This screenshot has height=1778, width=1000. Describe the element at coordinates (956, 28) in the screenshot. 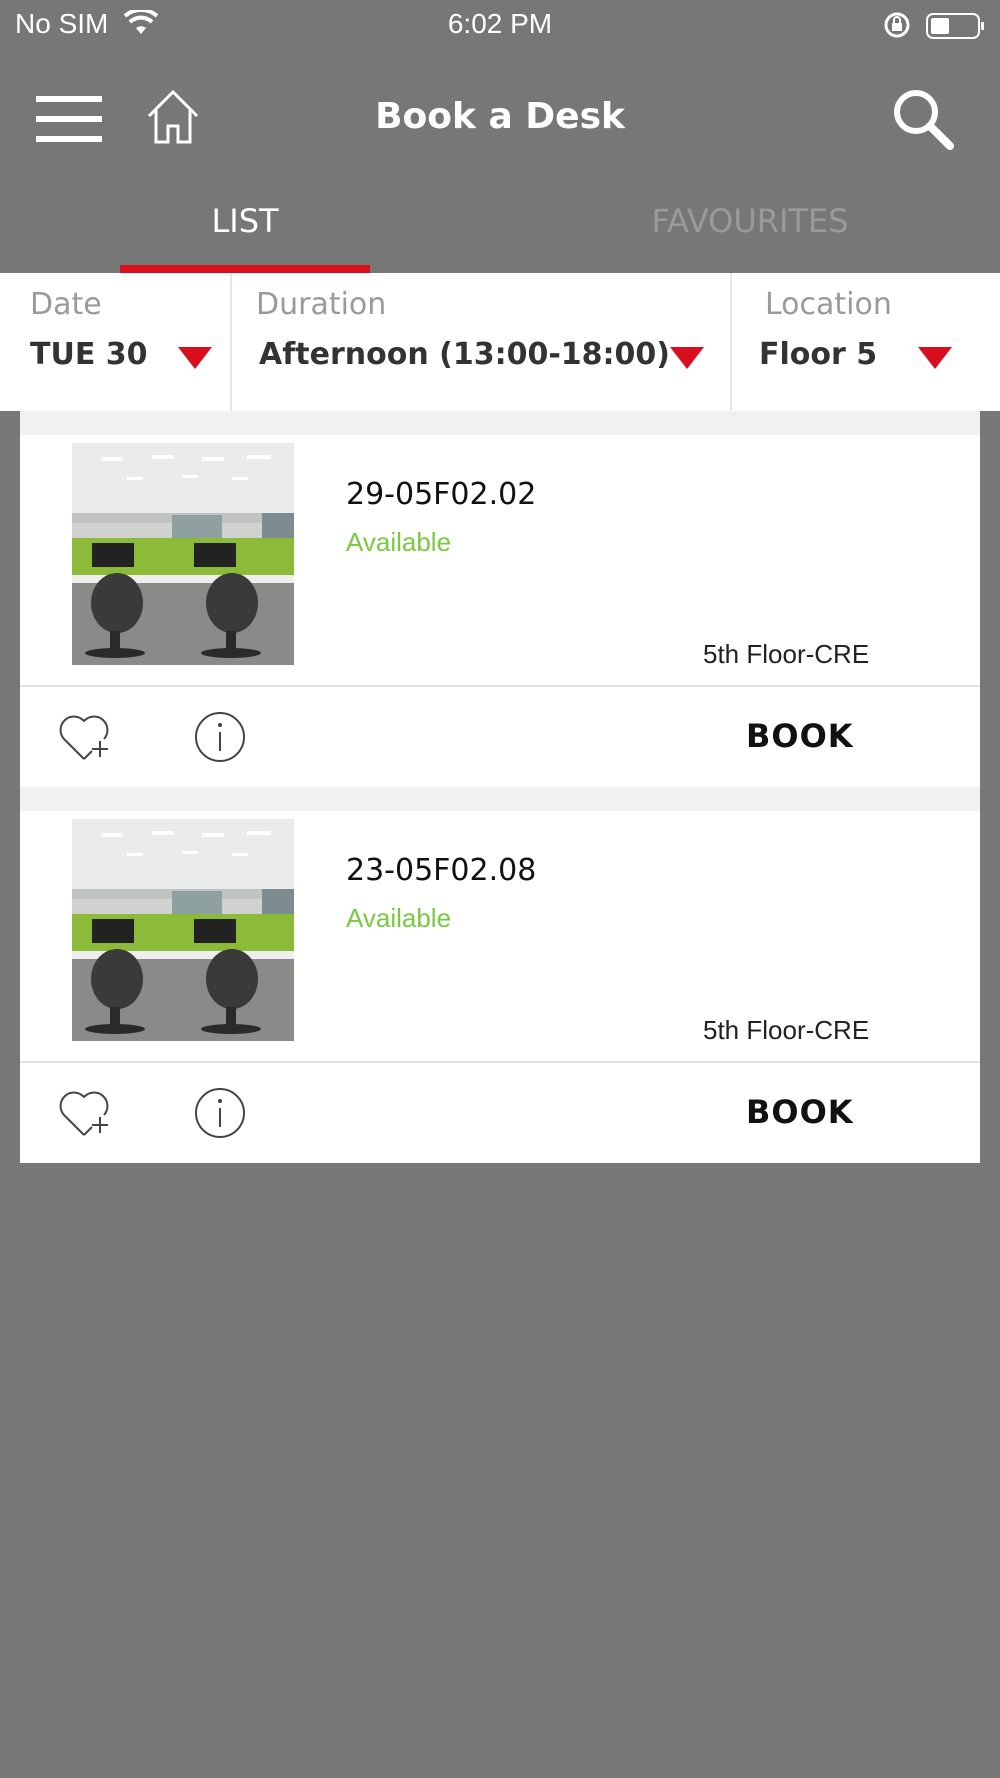

I see `battery-icon` at that location.